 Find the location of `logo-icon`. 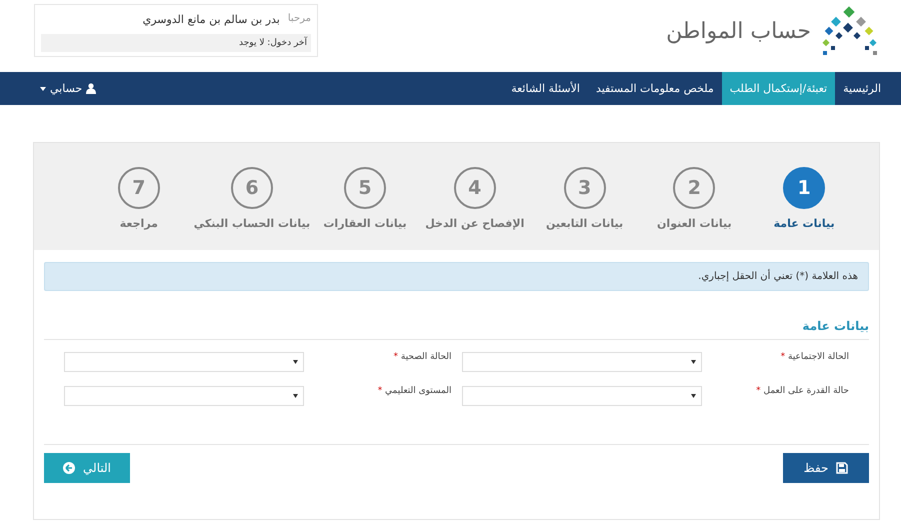

logo-icon is located at coordinates (850, 31).